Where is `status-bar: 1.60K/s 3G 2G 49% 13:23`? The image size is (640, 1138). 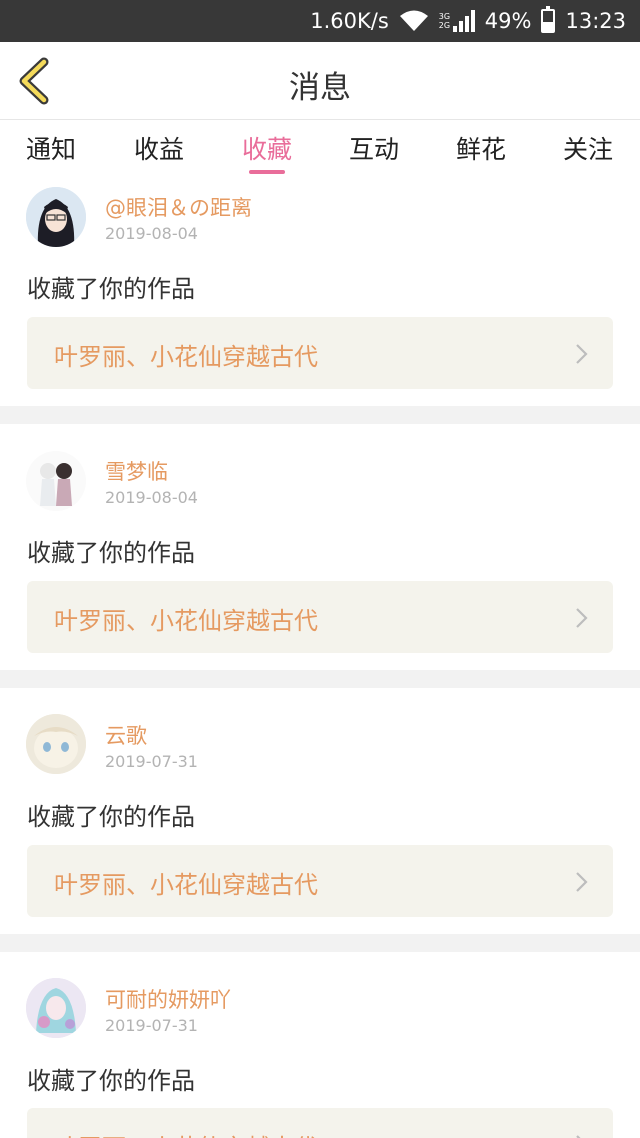
status-bar: 1.60K/s 3G 2G 49% 13:23 is located at coordinates (320, 21).